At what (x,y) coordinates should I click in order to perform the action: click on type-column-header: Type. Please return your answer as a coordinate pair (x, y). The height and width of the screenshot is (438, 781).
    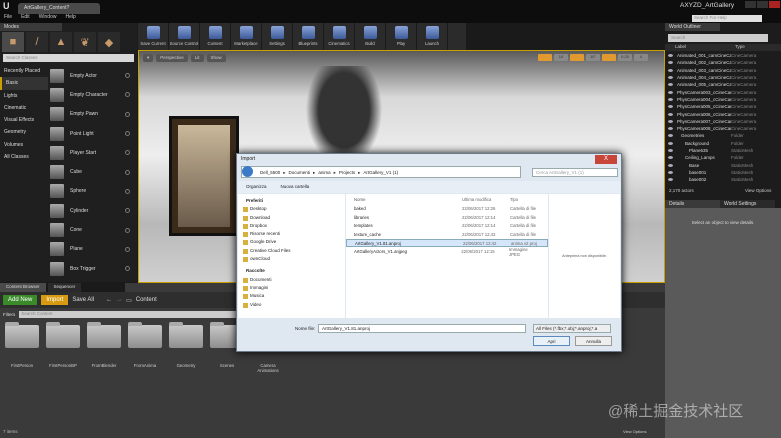
    Looking at the image, I should click on (740, 47).